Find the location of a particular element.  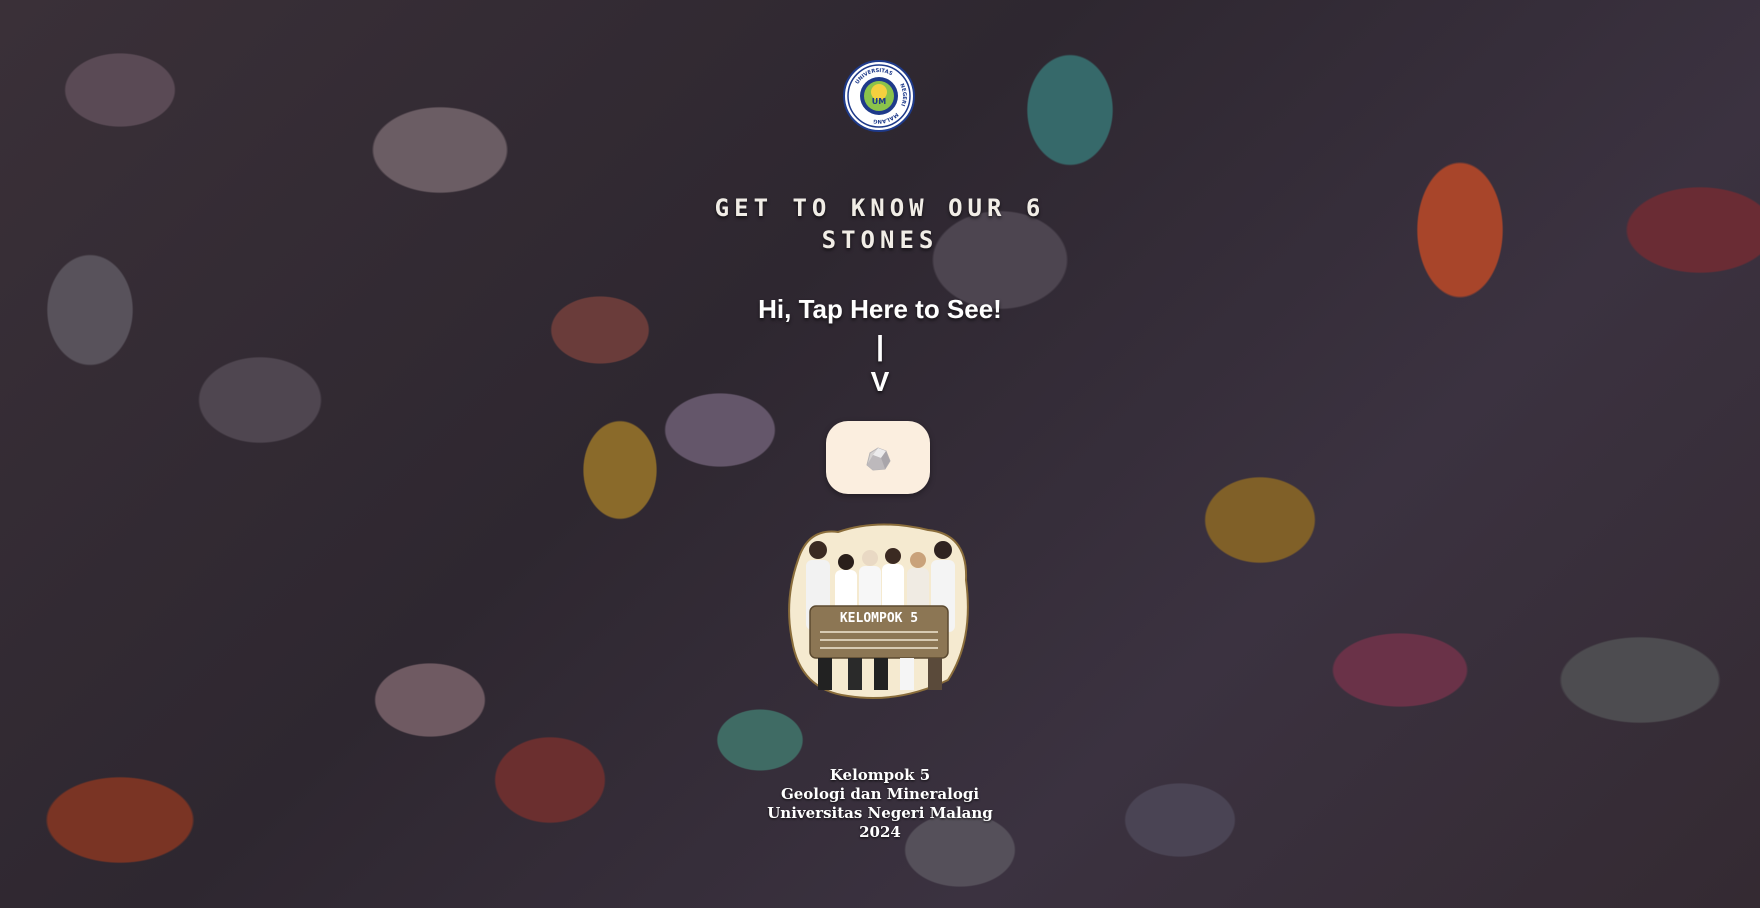

caption-group-name: Kelompok 5 is located at coordinates (880, 775).